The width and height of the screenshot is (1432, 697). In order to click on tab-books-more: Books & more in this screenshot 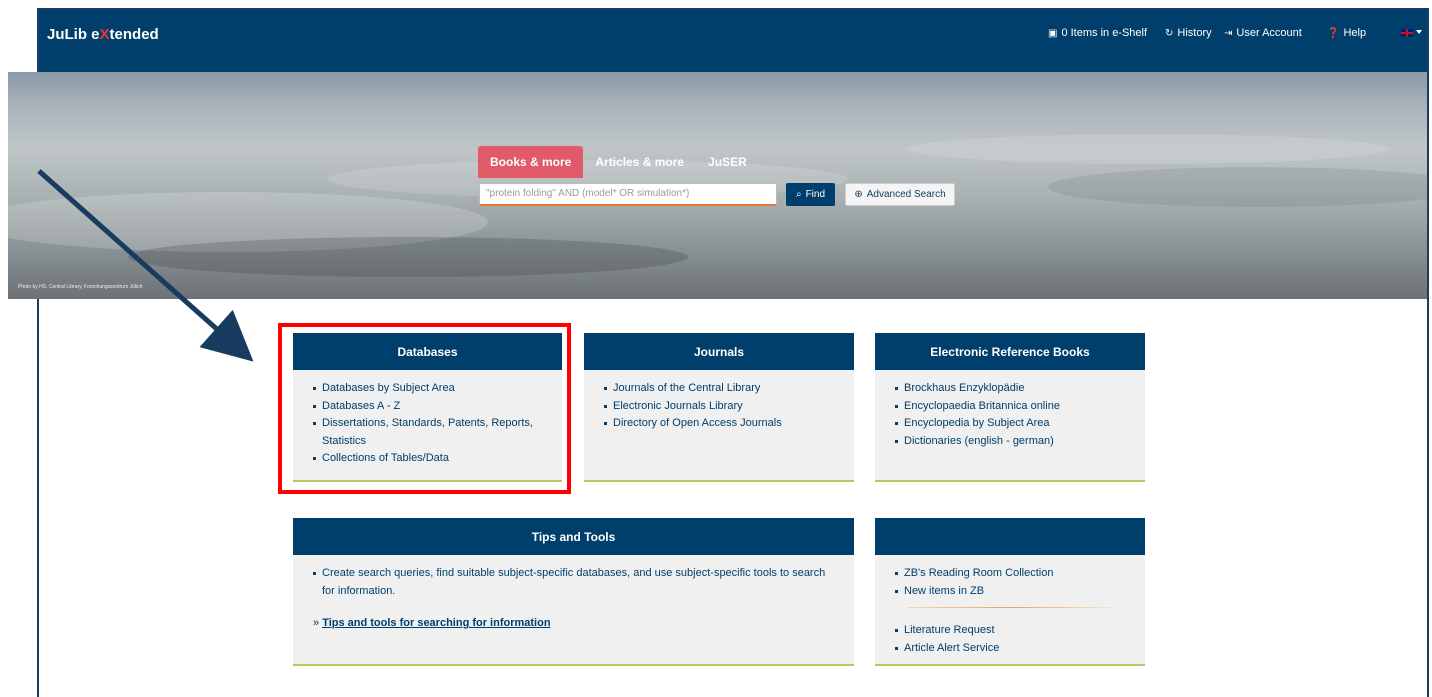, I will do `click(531, 162)`.